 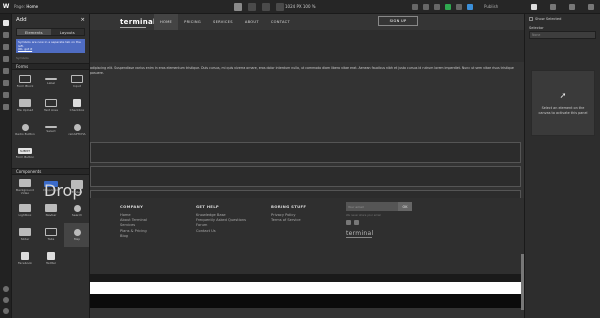 I want to click on navigator-tree-icon, so click(x=5, y=47).